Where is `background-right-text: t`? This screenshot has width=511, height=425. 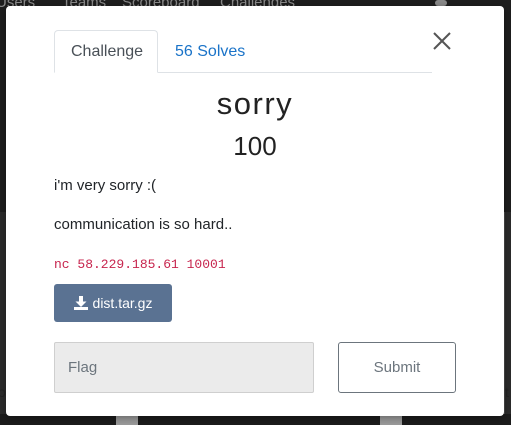
background-right-text: t is located at coordinates (507, 392).